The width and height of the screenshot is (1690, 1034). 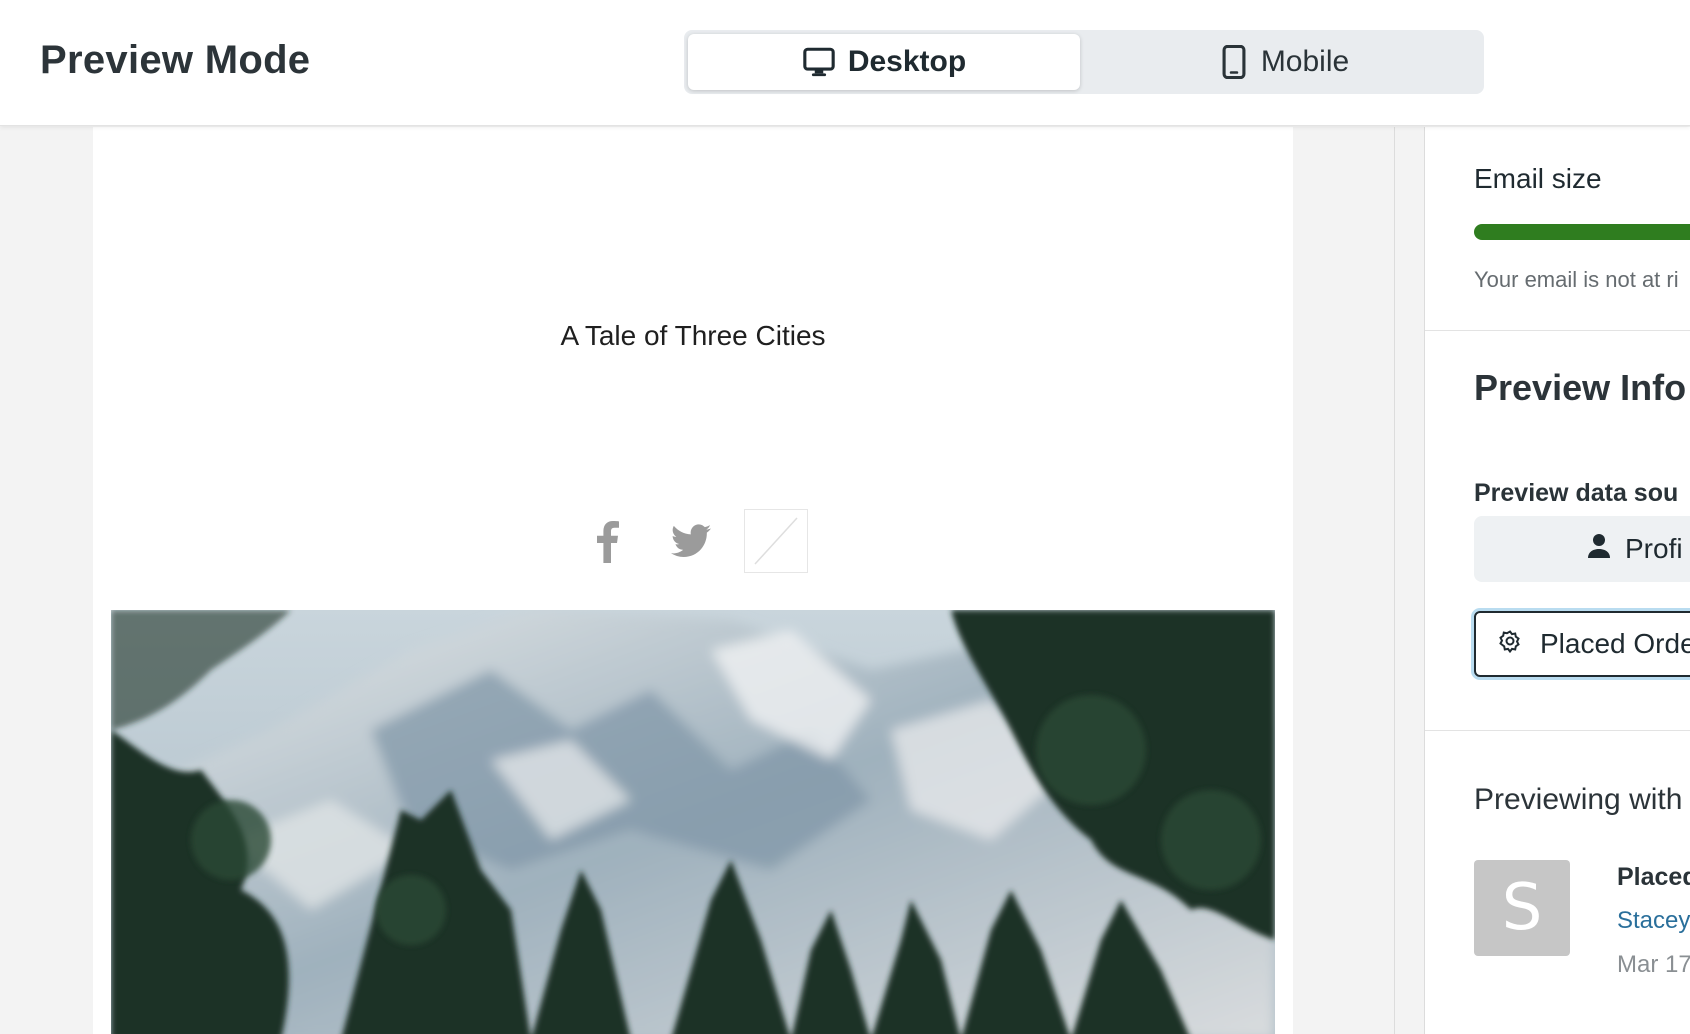 I want to click on mobile-label: Mobile, so click(x=1305, y=61).